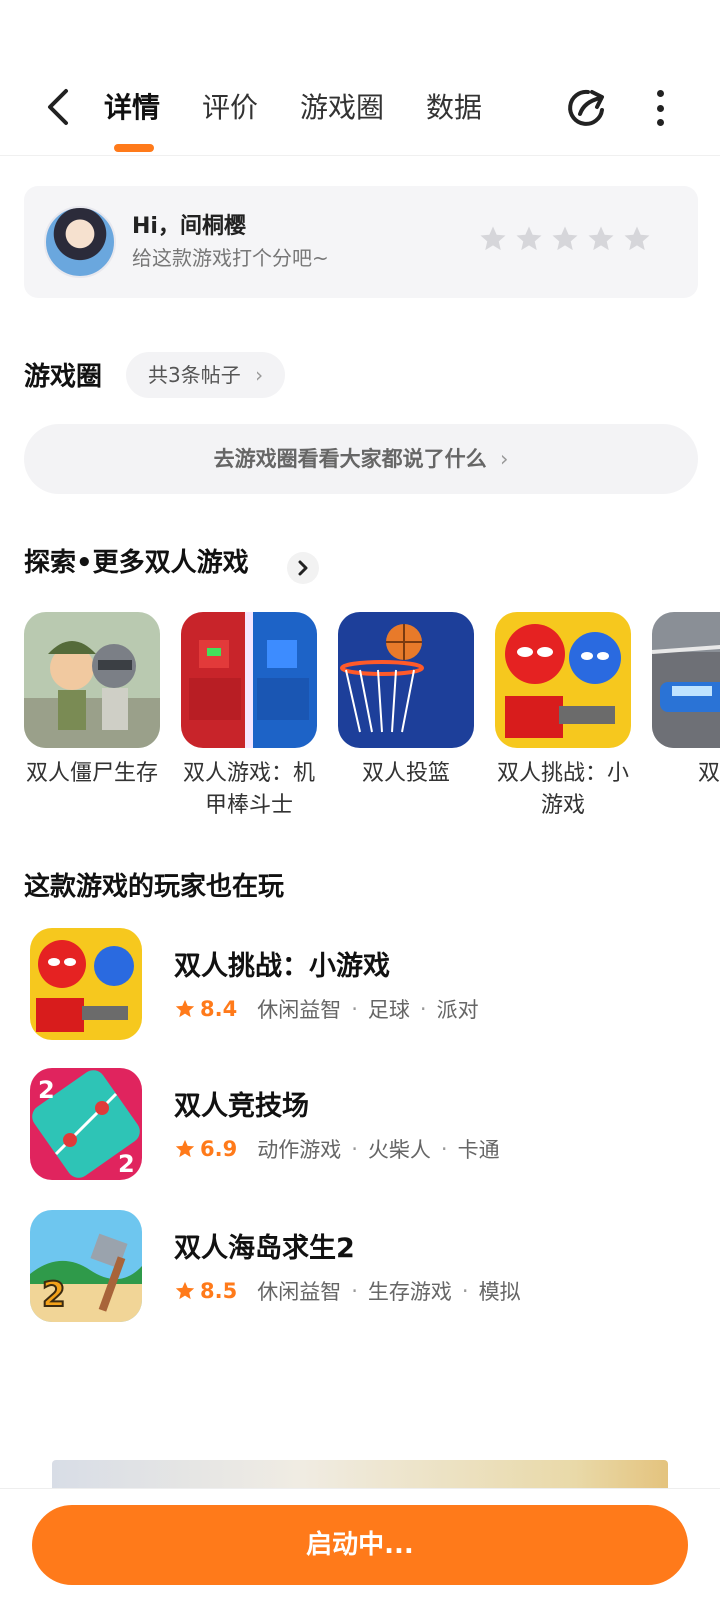 This screenshot has height=1600, width=720. Describe the element at coordinates (248, 789) in the screenshot. I see `game-name: 双人游戏：机甲棒斗士` at that location.